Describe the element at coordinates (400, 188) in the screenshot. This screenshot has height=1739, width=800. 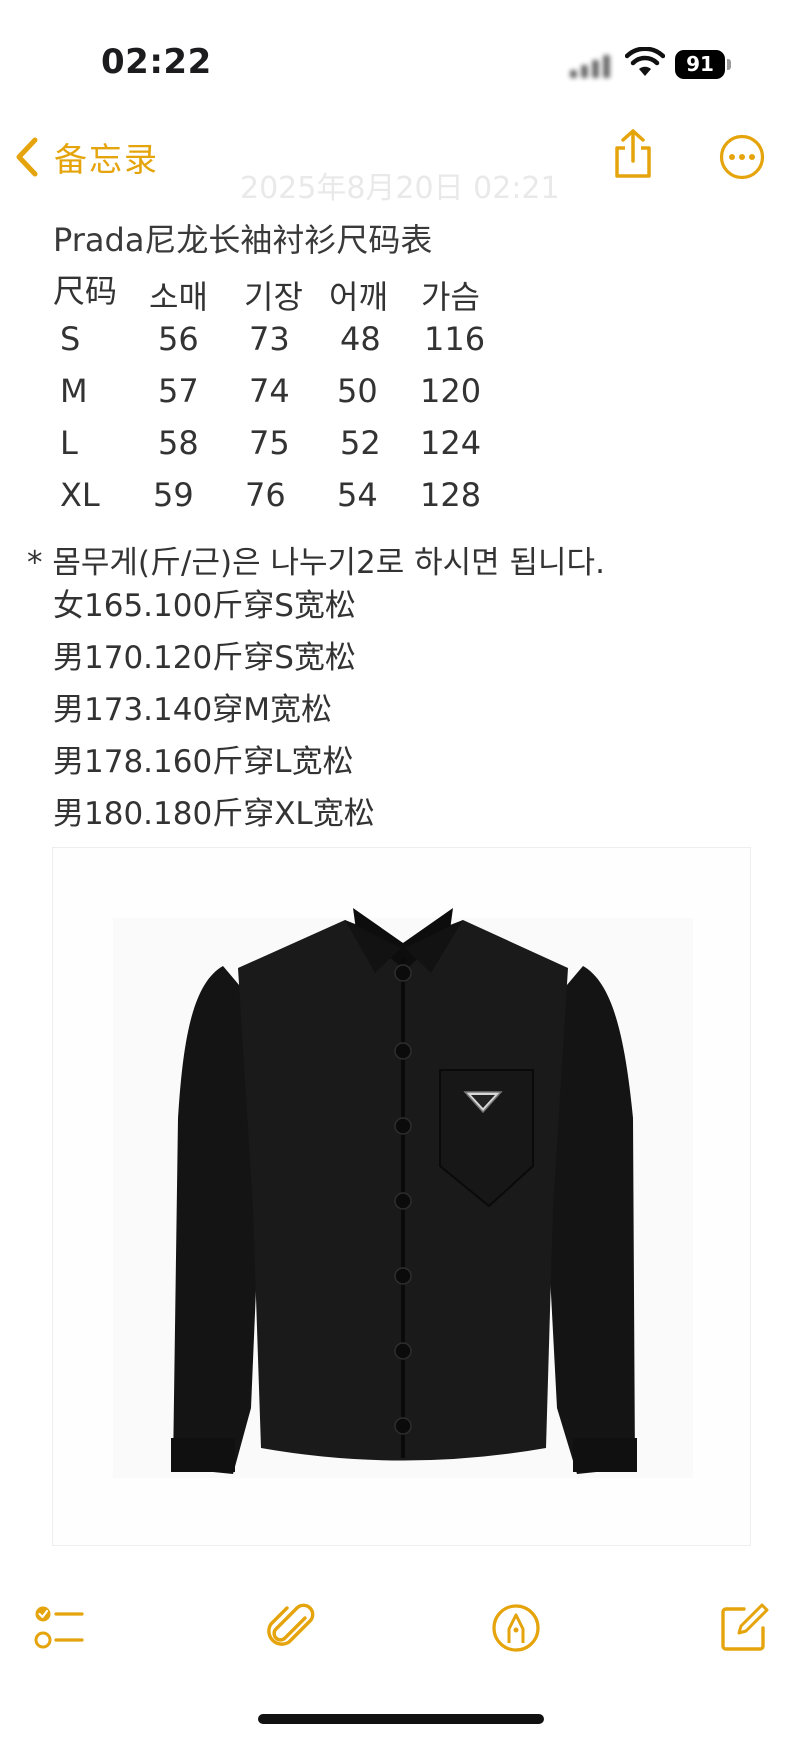
I see `note-date-ghost: 2025年8月20日 02:21` at that location.